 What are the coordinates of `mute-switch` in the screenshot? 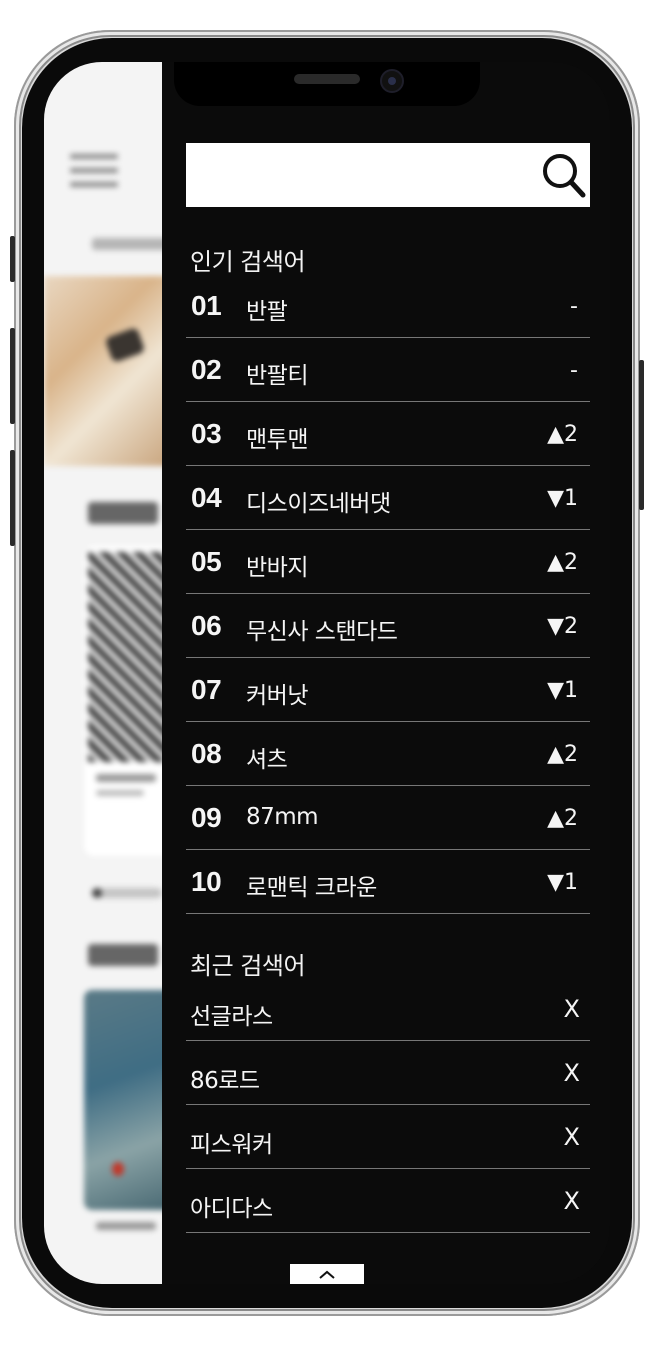 It's located at (12, 259).